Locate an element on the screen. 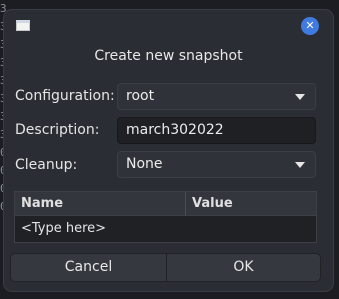 The image size is (339, 299). close-button: ✕ is located at coordinates (310, 26).